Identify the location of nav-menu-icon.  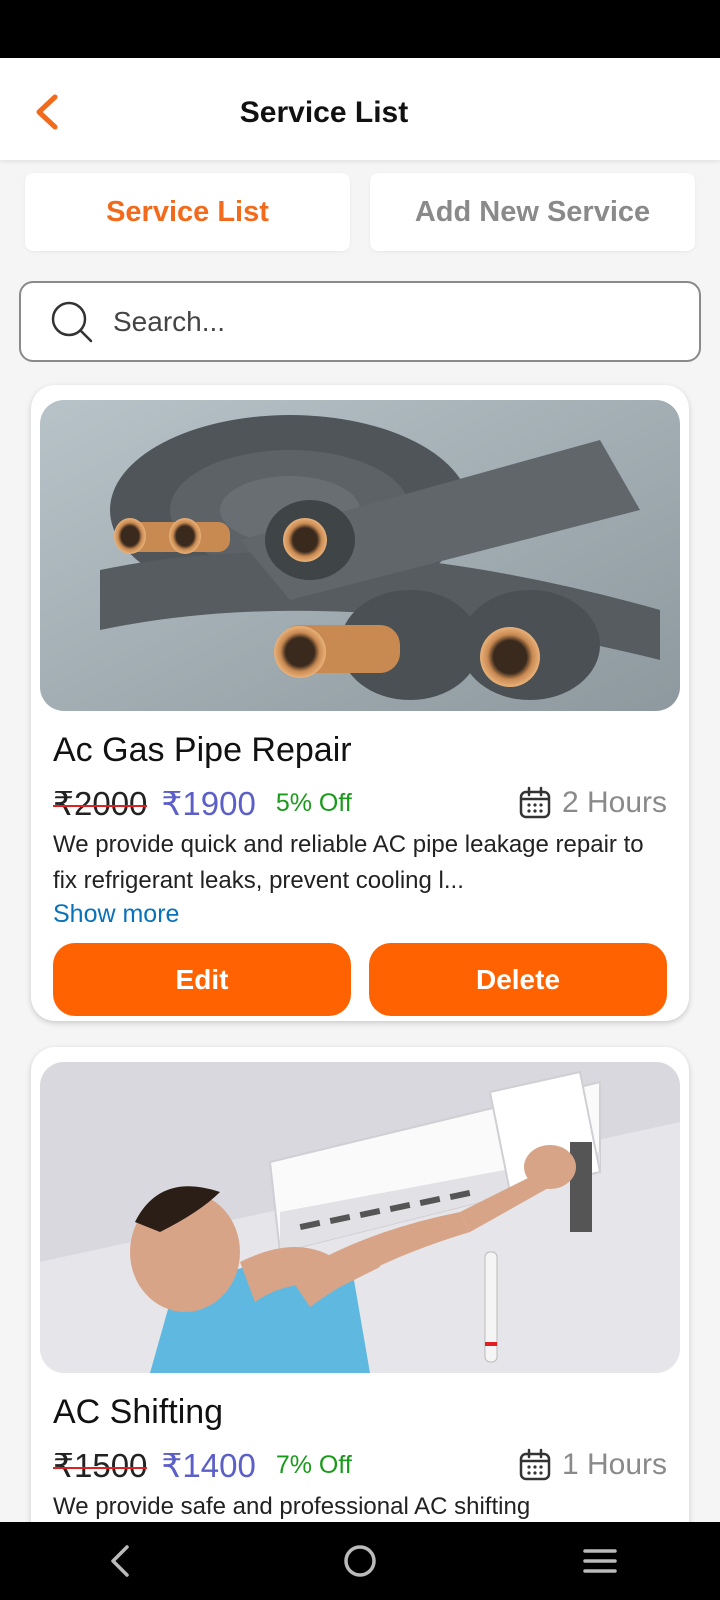
(600, 1561).